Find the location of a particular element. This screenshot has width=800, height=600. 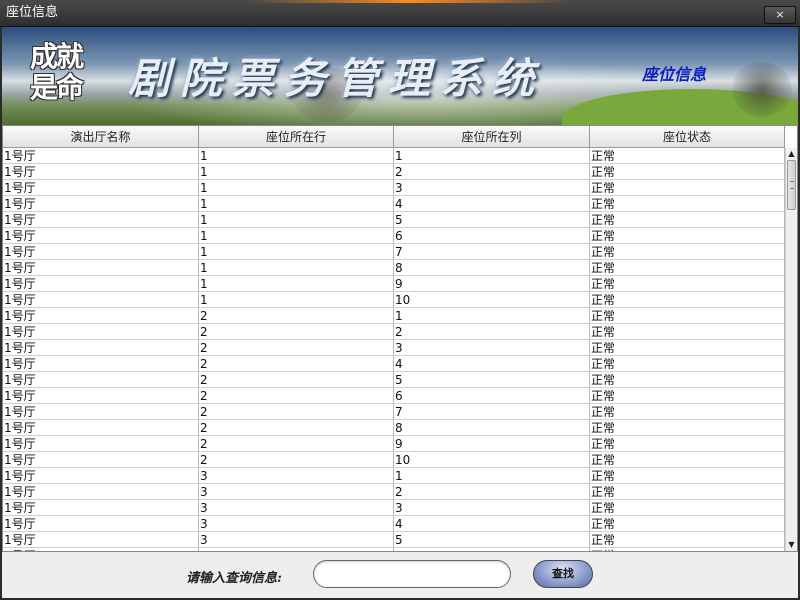

table-row: 1号厅 2 7 正常 is located at coordinates (394, 412).